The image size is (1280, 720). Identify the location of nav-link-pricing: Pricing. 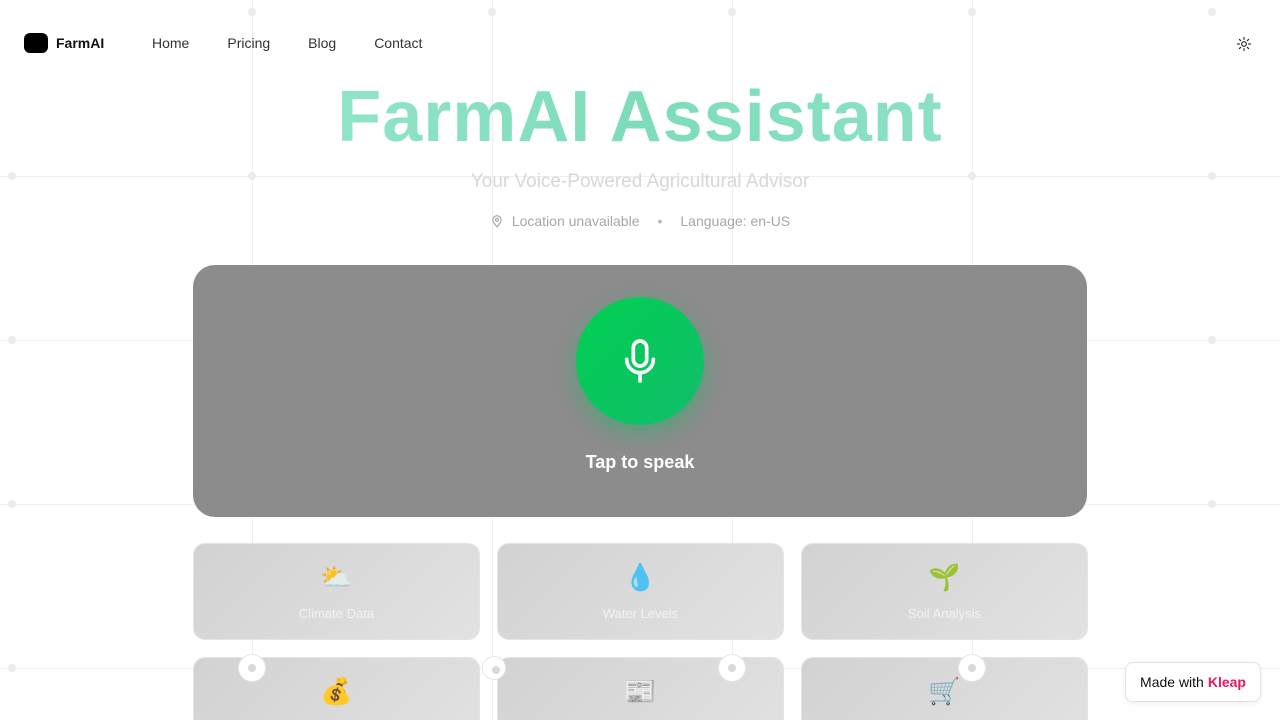
(248, 43).